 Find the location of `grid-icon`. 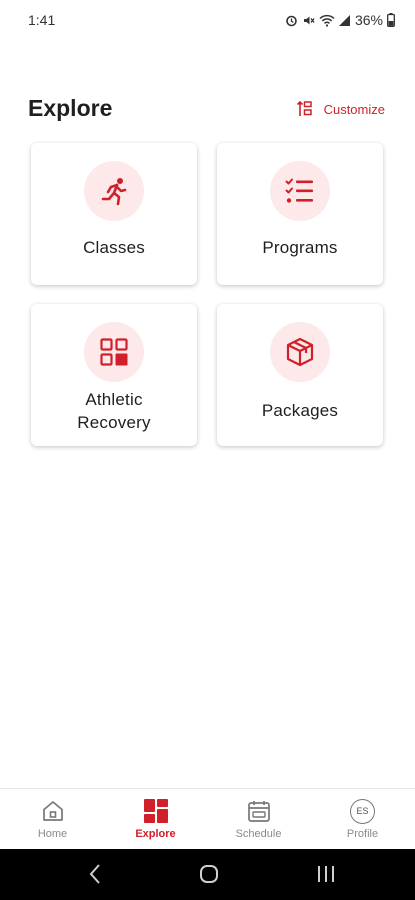

grid-icon is located at coordinates (114, 352).